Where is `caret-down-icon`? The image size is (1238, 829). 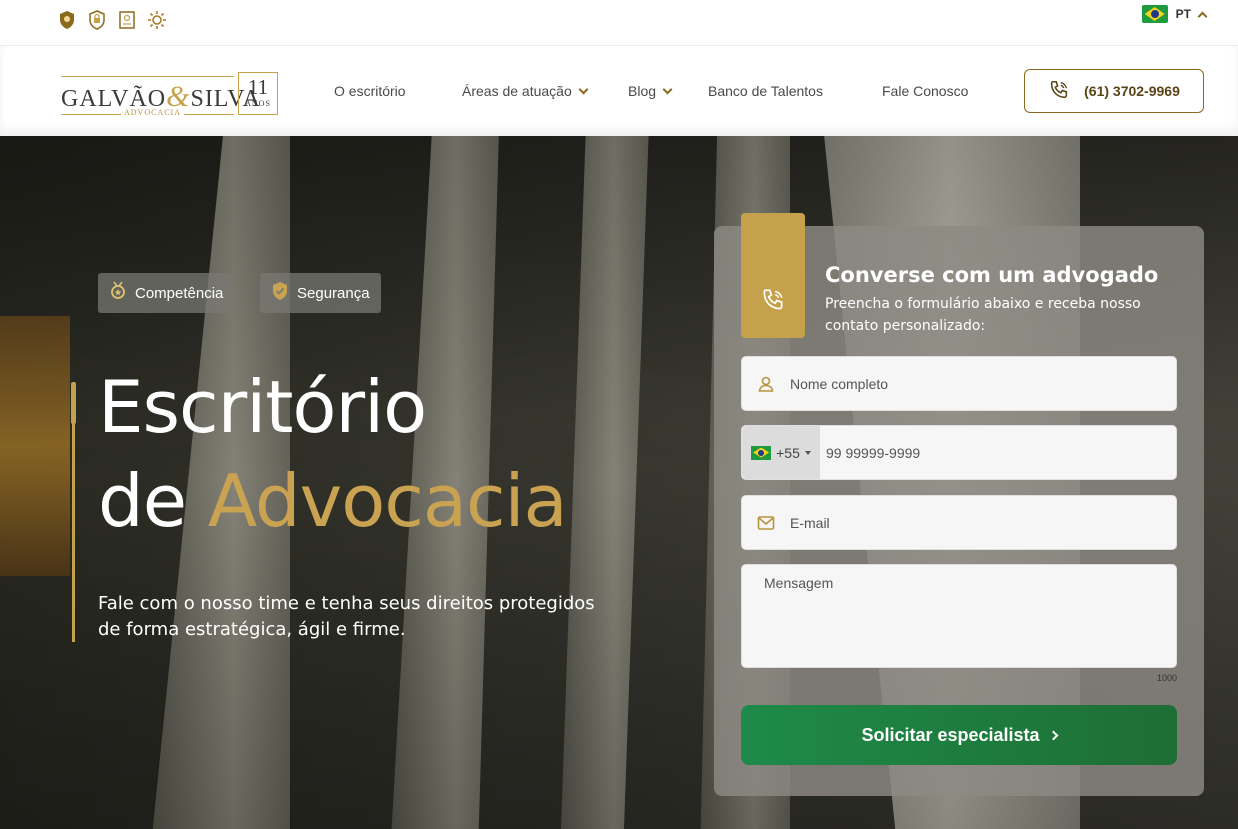
caret-down-icon is located at coordinates (807, 452).